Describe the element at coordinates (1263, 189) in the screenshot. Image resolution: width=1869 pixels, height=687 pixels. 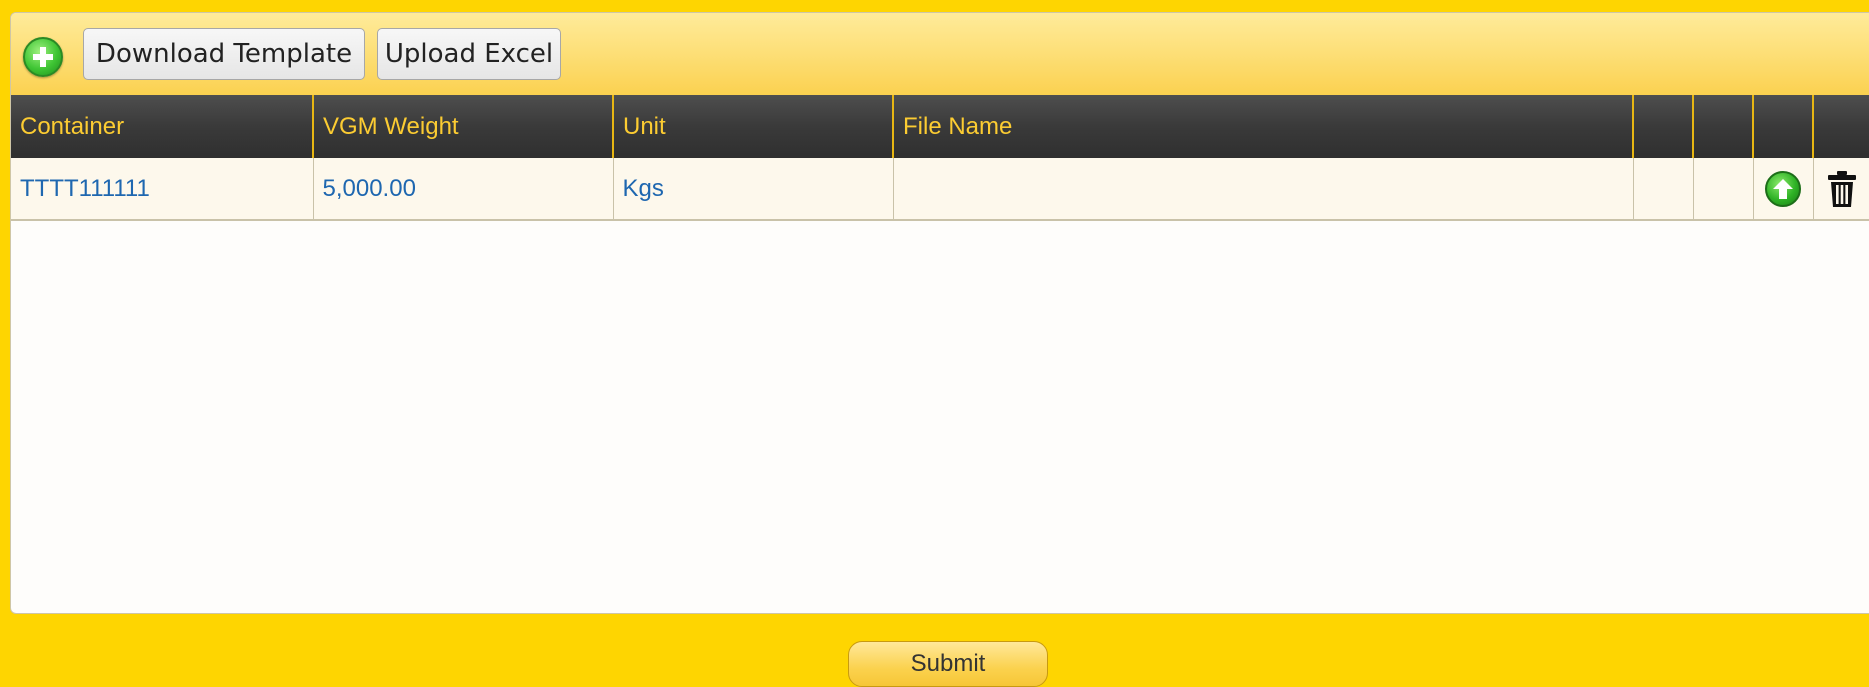
I see `cell-file-name` at that location.